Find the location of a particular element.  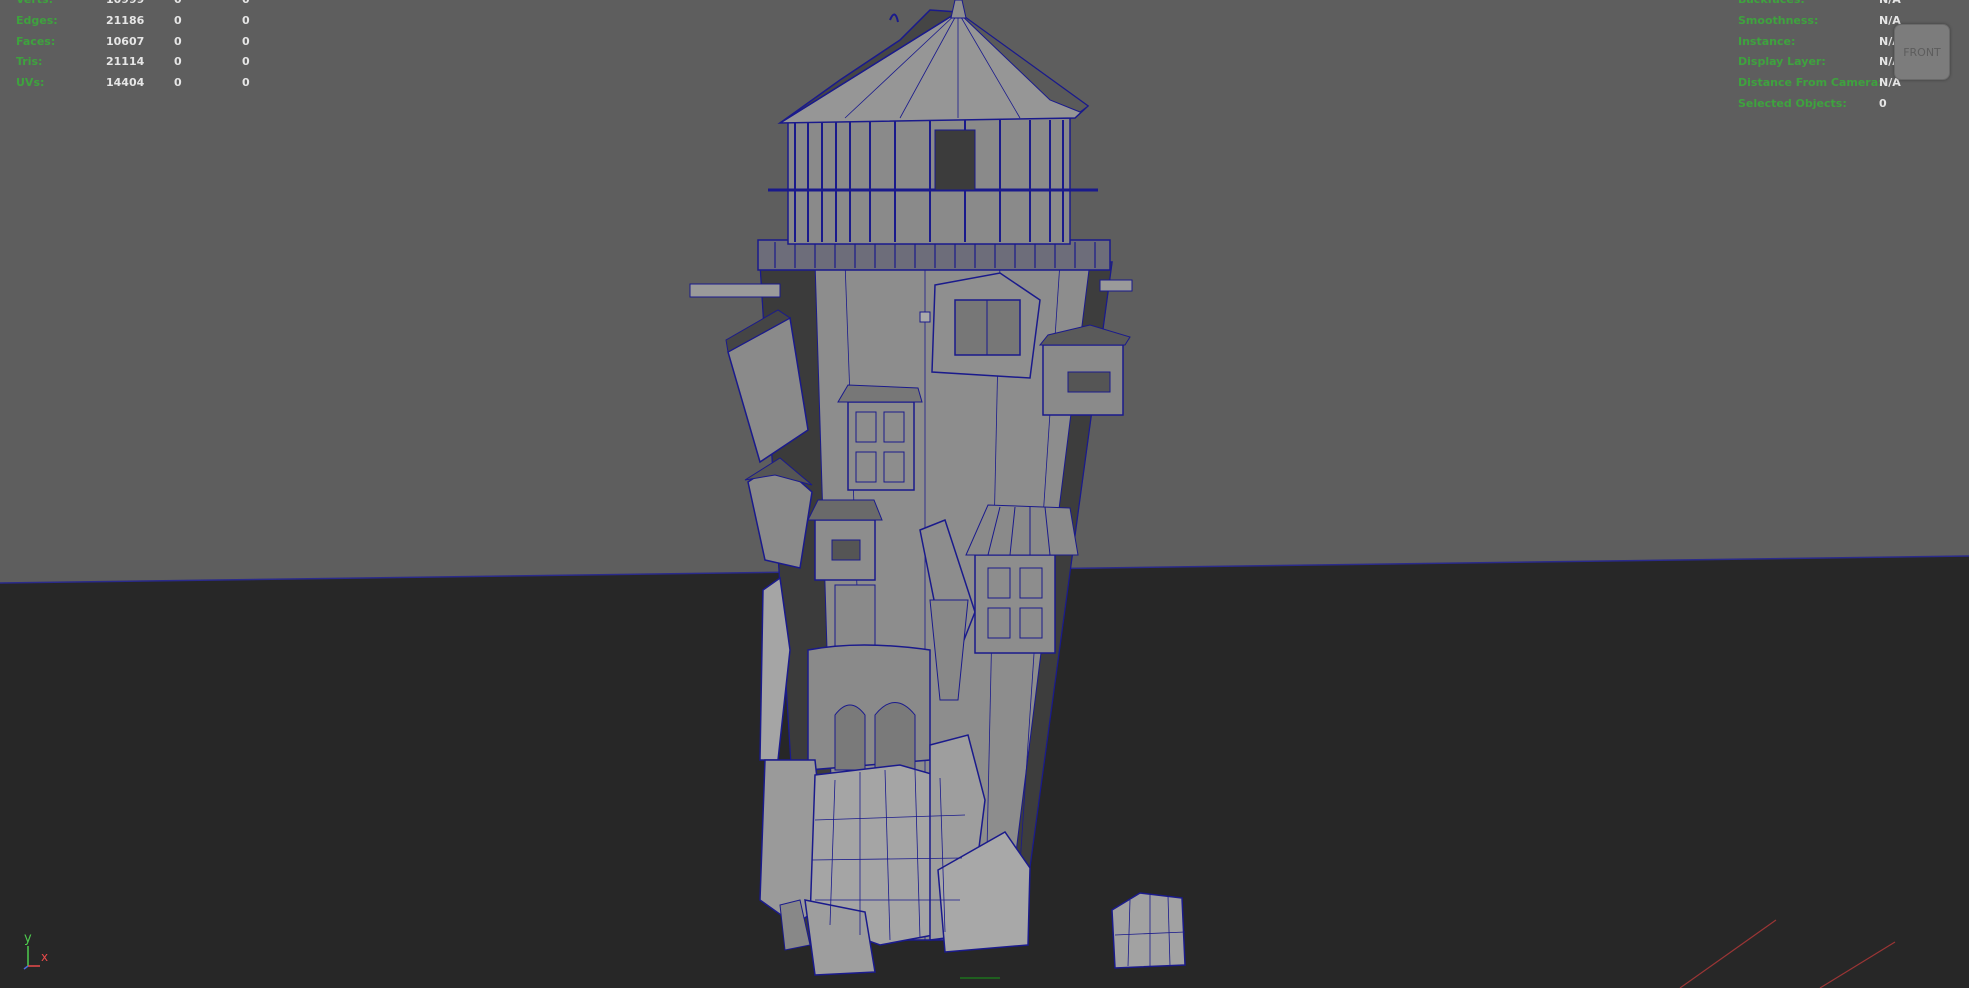

hud-label: Smoothness: is located at coordinates (1778, 20).